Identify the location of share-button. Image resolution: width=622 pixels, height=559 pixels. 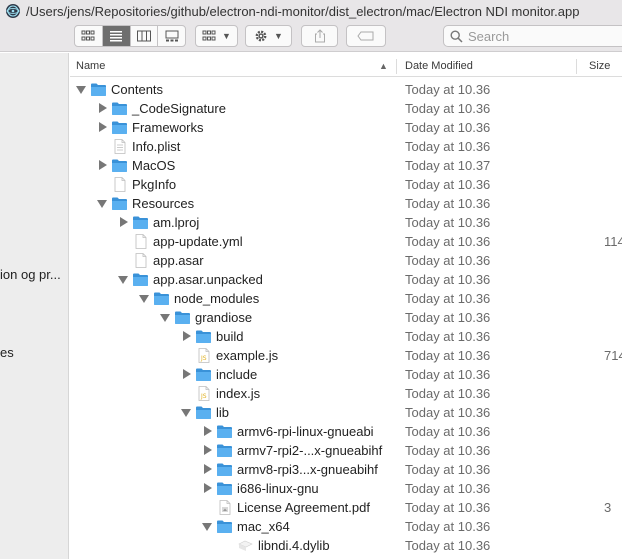
(319, 36).